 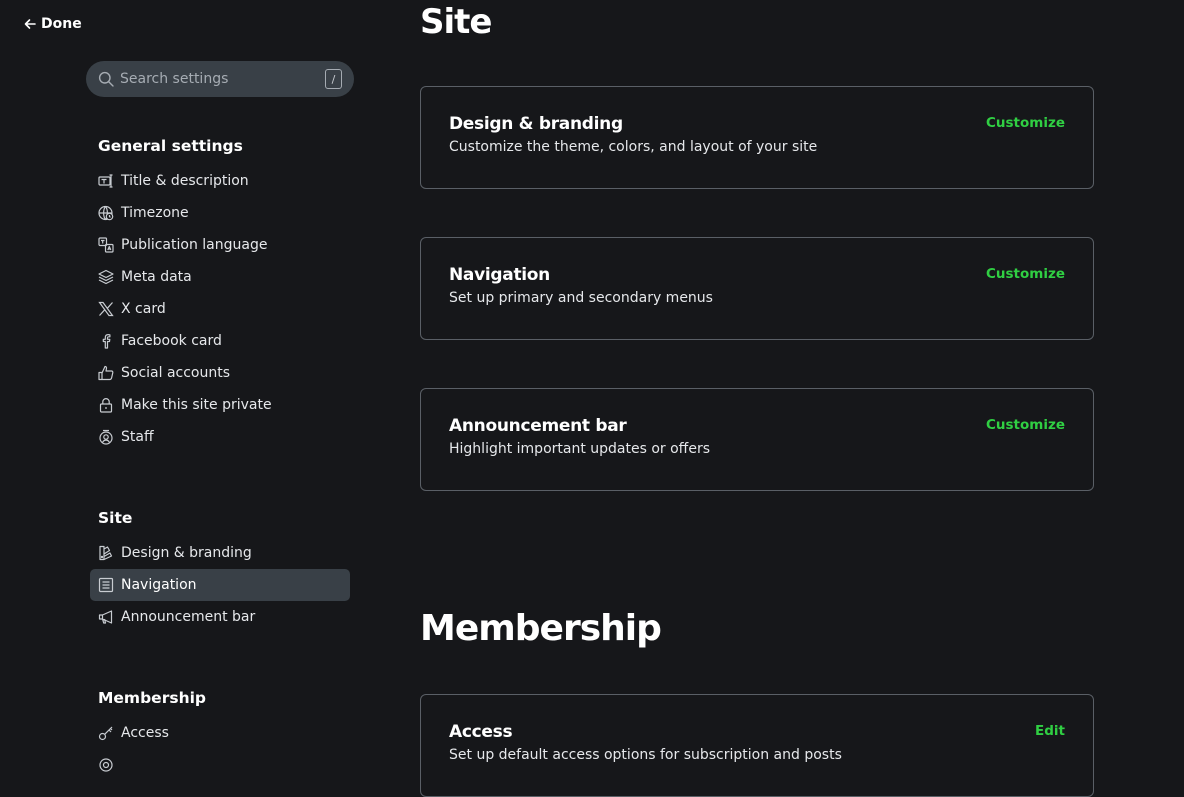 What do you see at coordinates (581, 298) in the screenshot?
I see `card-description: Set up primary and secondary menus` at bounding box center [581, 298].